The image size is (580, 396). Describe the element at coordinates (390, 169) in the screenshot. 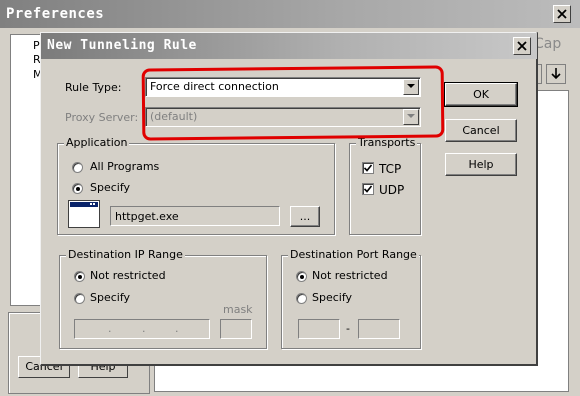

I see `tcp-label: TCP` at that location.